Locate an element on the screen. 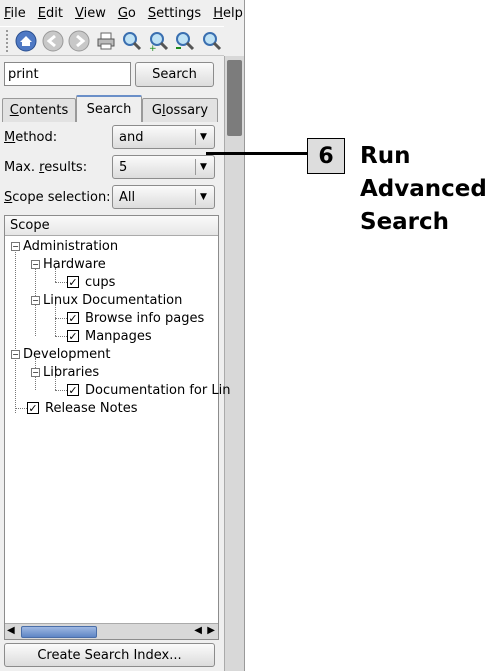  scope-selection-value: All is located at coordinates (127, 197).